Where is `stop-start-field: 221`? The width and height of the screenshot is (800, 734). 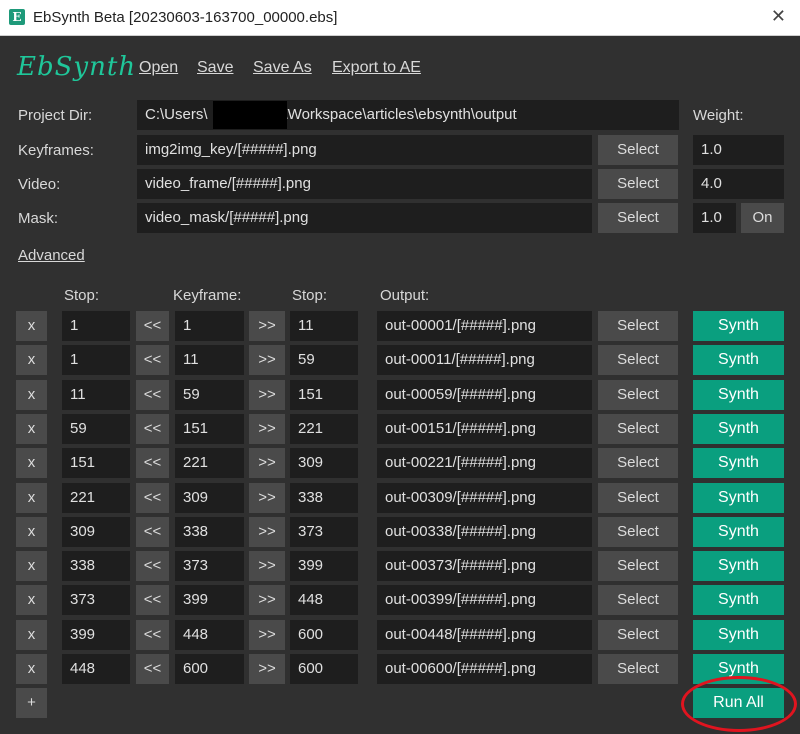 stop-start-field: 221 is located at coordinates (96, 498).